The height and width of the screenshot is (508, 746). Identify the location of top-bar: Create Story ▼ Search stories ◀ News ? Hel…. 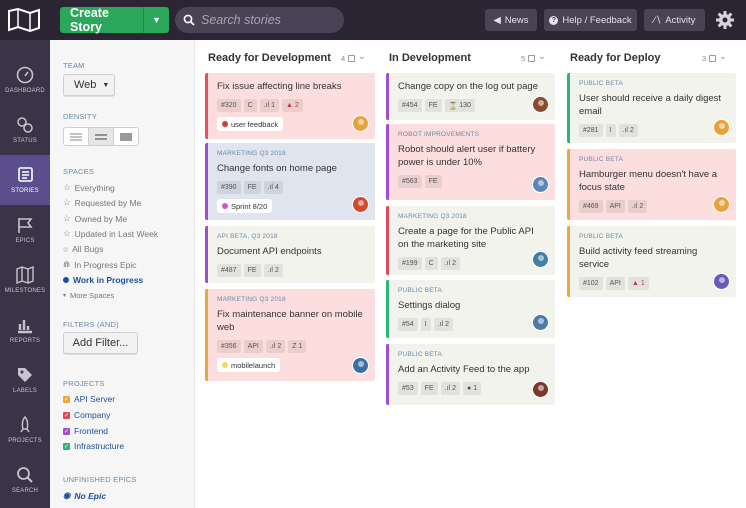
(373, 20).